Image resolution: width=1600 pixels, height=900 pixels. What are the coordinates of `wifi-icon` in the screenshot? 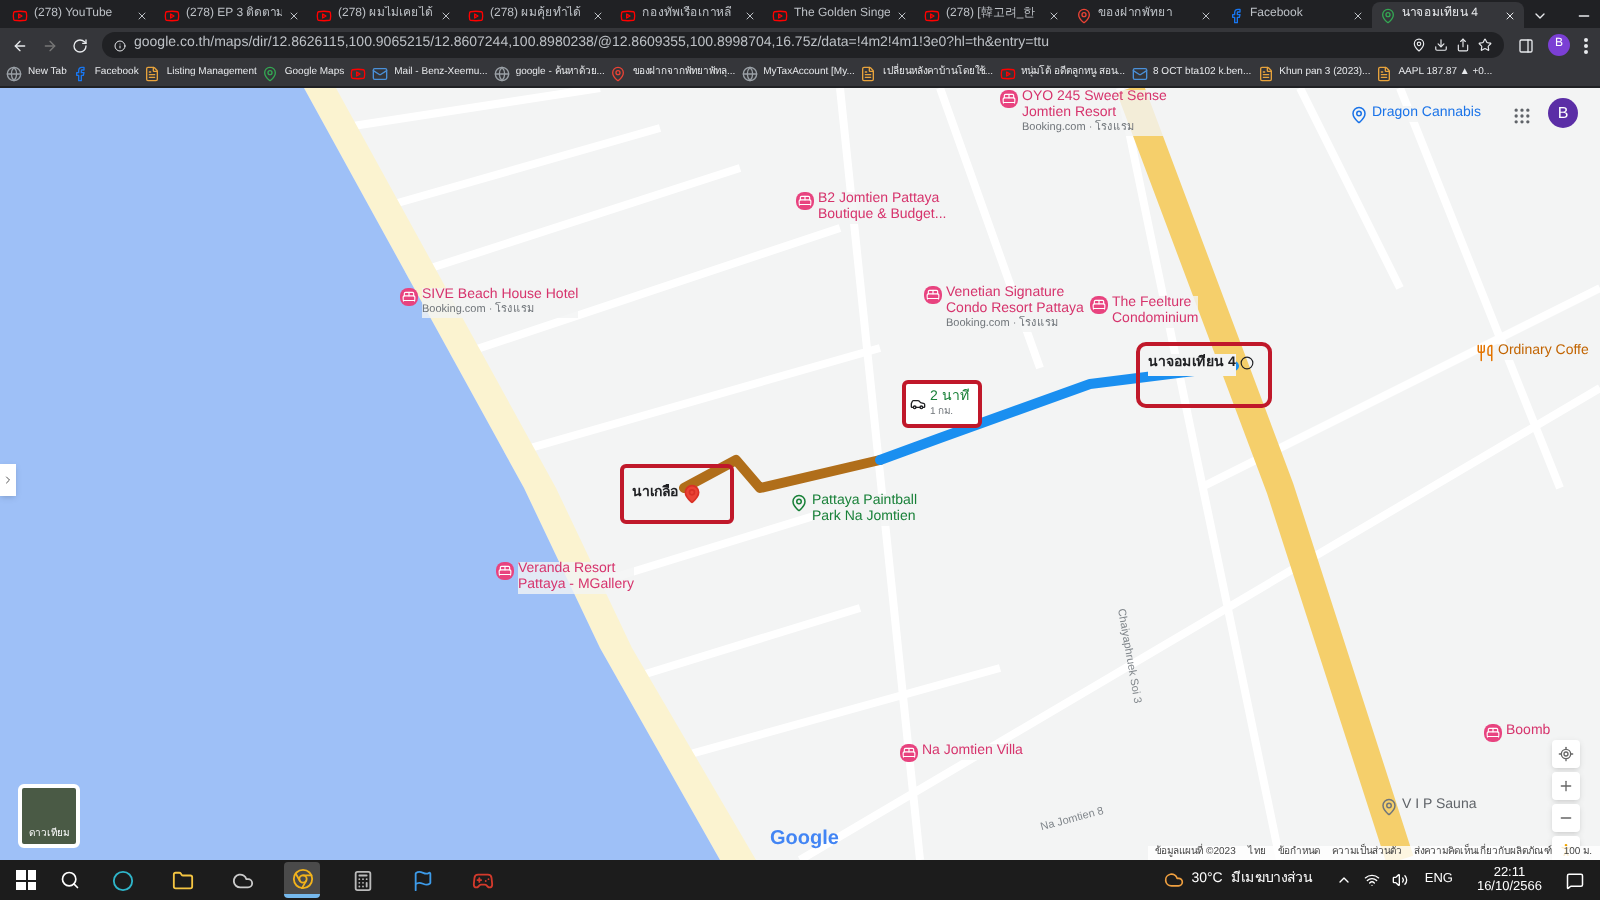 It's located at (1372, 880).